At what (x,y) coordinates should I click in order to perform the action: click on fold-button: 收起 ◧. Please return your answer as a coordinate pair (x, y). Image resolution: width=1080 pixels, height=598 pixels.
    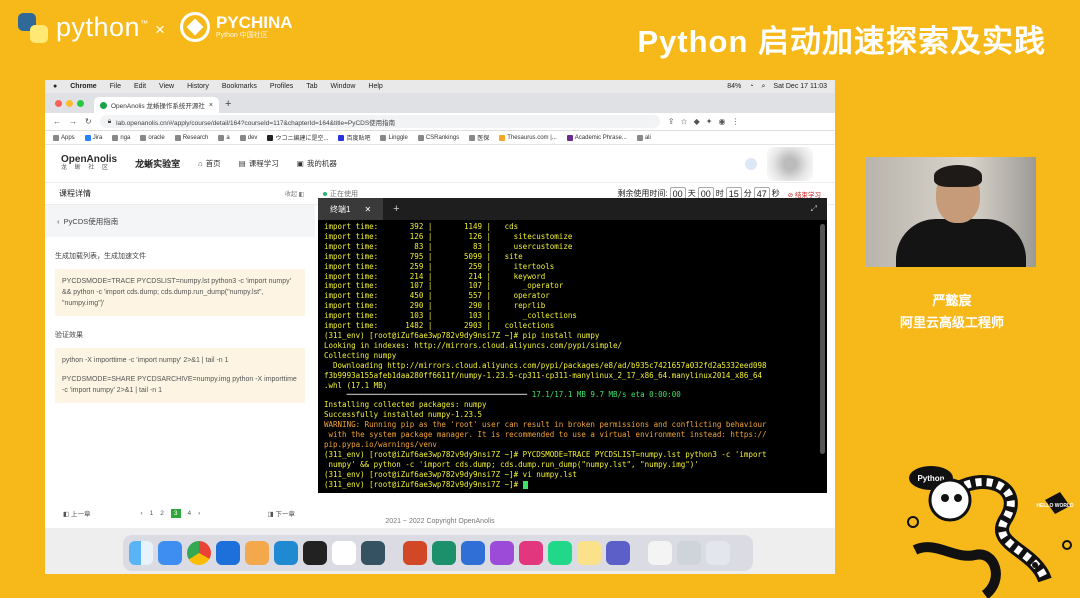
    Looking at the image, I should click on (294, 193).